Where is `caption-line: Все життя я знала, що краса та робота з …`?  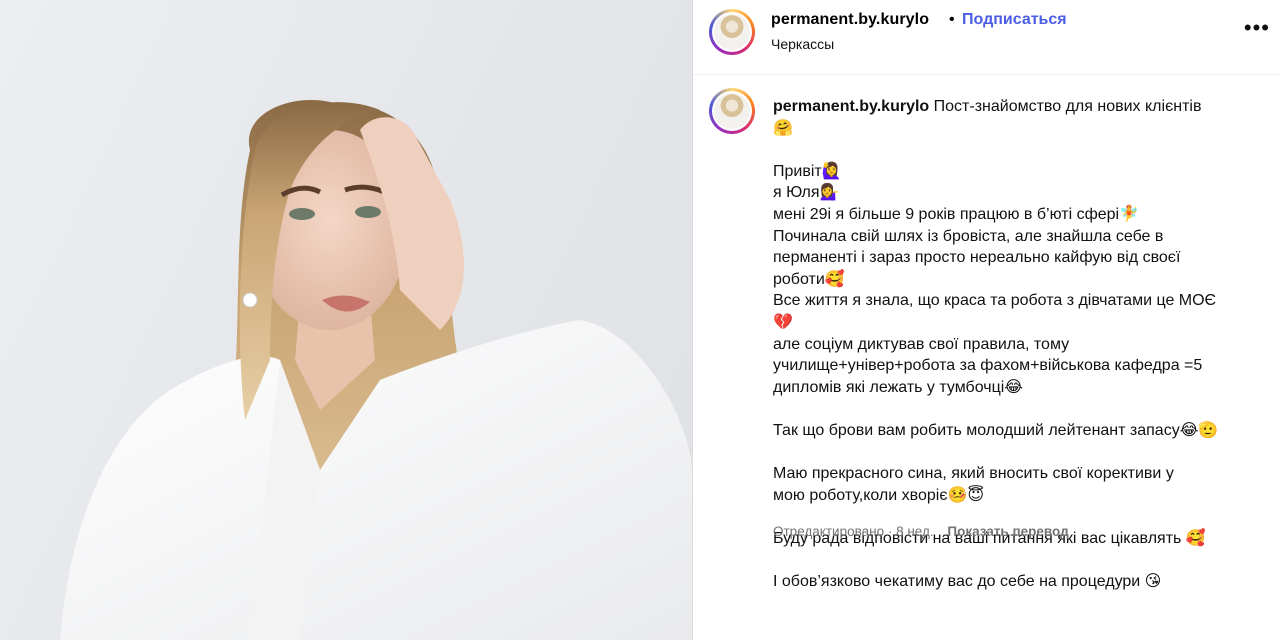
caption-line: Все життя я знала, що краса та робота з … is located at coordinates (995, 301).